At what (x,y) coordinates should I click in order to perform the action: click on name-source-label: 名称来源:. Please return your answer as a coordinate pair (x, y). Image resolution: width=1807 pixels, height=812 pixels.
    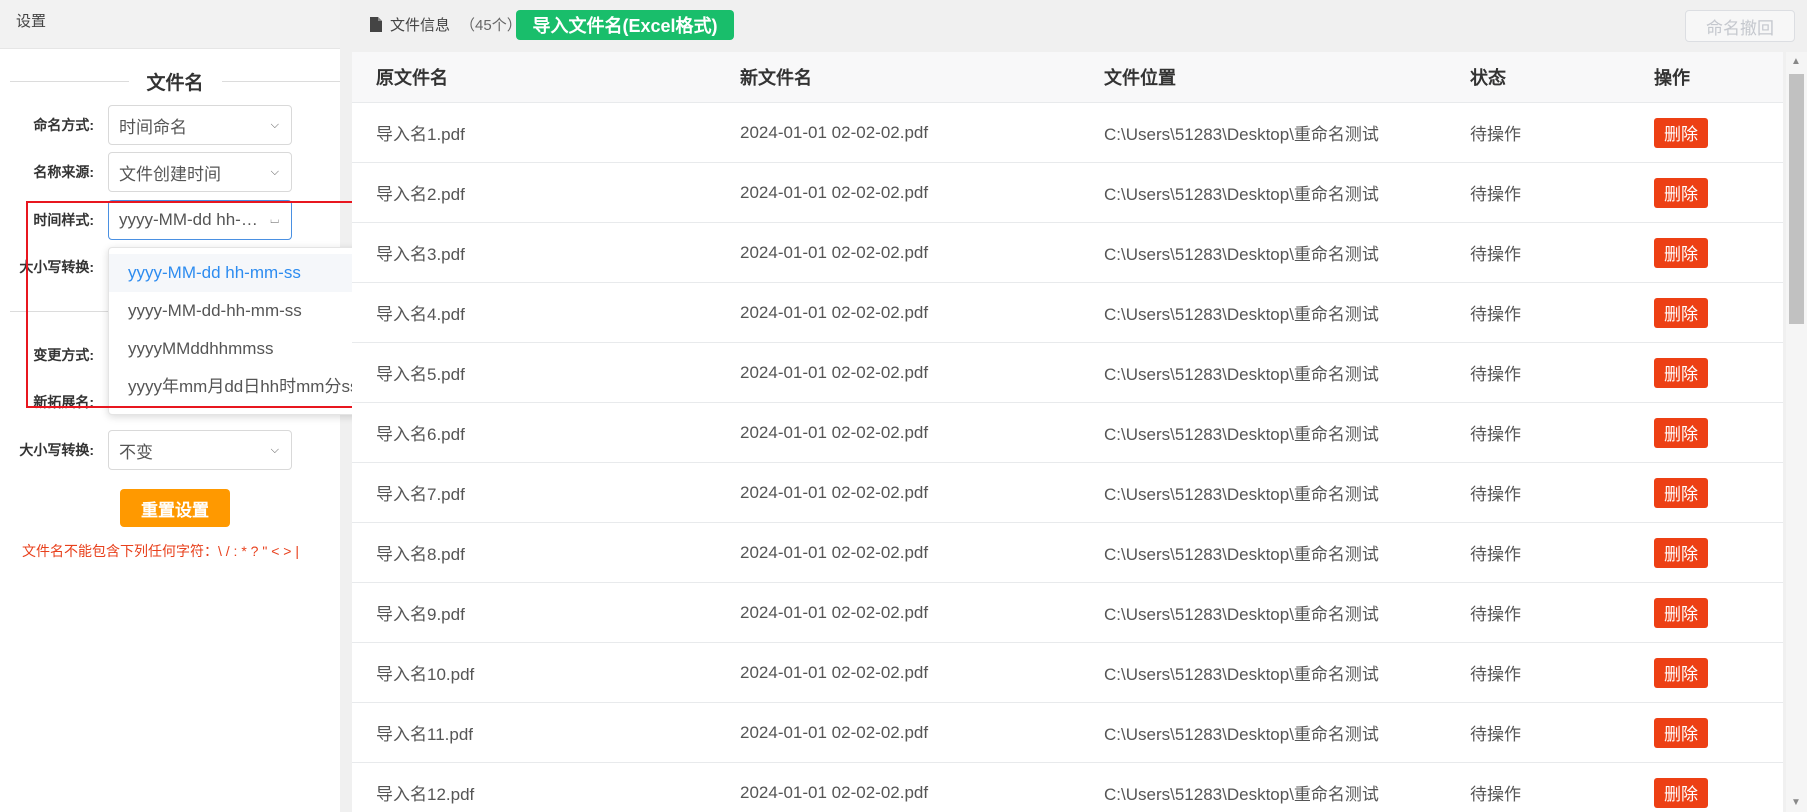
    Looking at the image, I should click on (63, 172).